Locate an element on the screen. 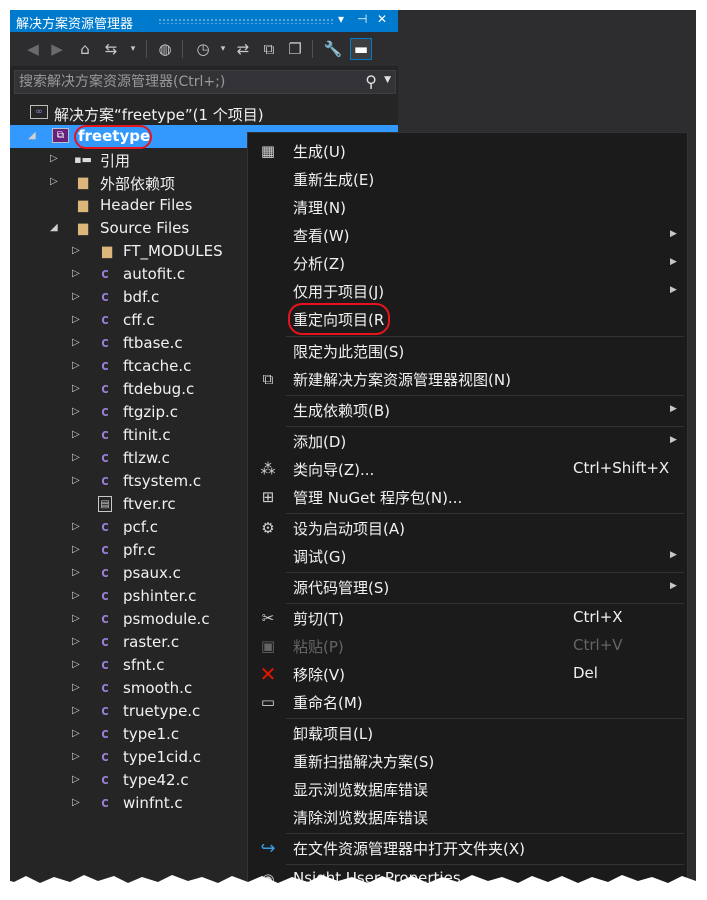  window-position-dropdown: ▾ is located at coordinates (341, 19).